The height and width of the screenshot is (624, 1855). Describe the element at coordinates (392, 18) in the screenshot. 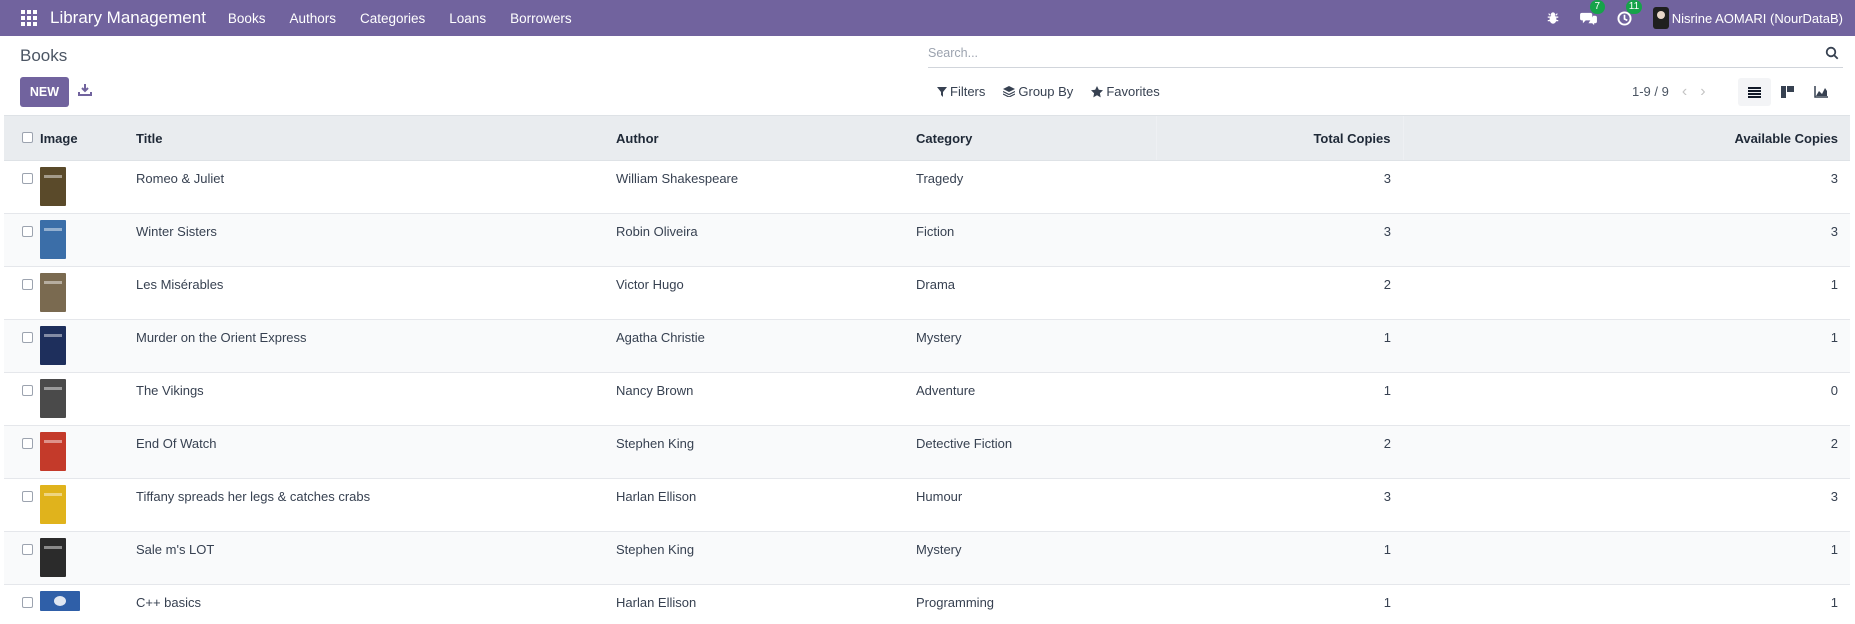

I see `menu-categories: Categories` at that location.